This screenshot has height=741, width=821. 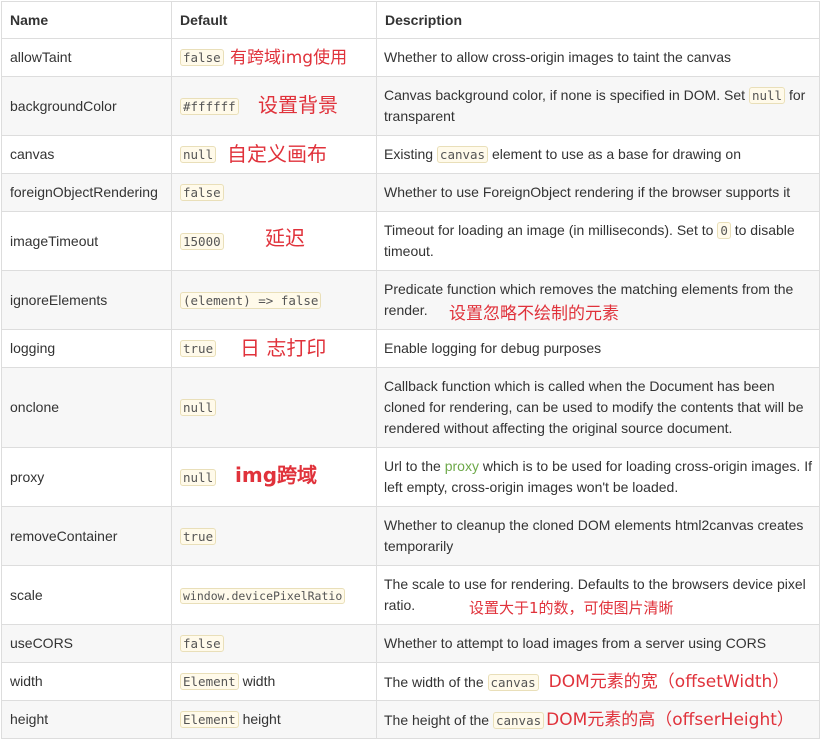 I want to click on option-name: allowTaint, so click(x=86, y=57).